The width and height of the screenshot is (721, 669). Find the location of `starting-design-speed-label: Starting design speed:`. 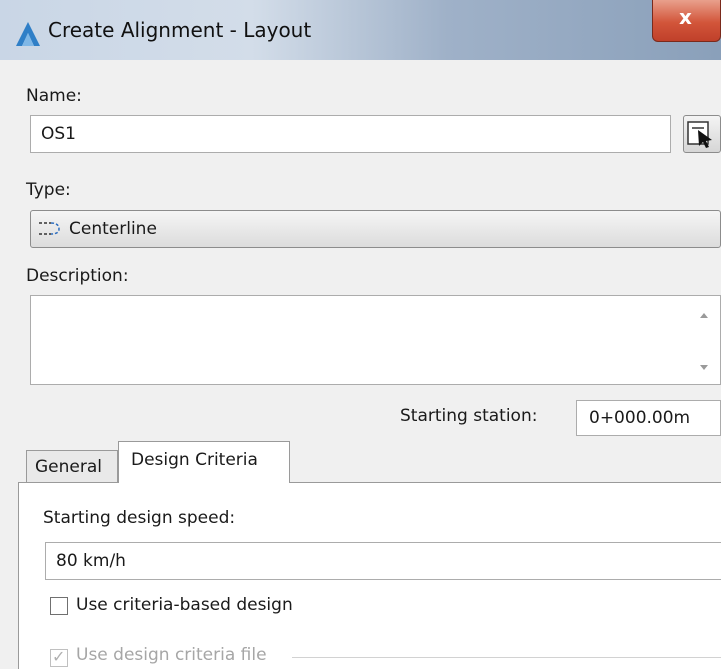

starting-design-speed-label: Starting design speed: is located at coordinates (139, 518).